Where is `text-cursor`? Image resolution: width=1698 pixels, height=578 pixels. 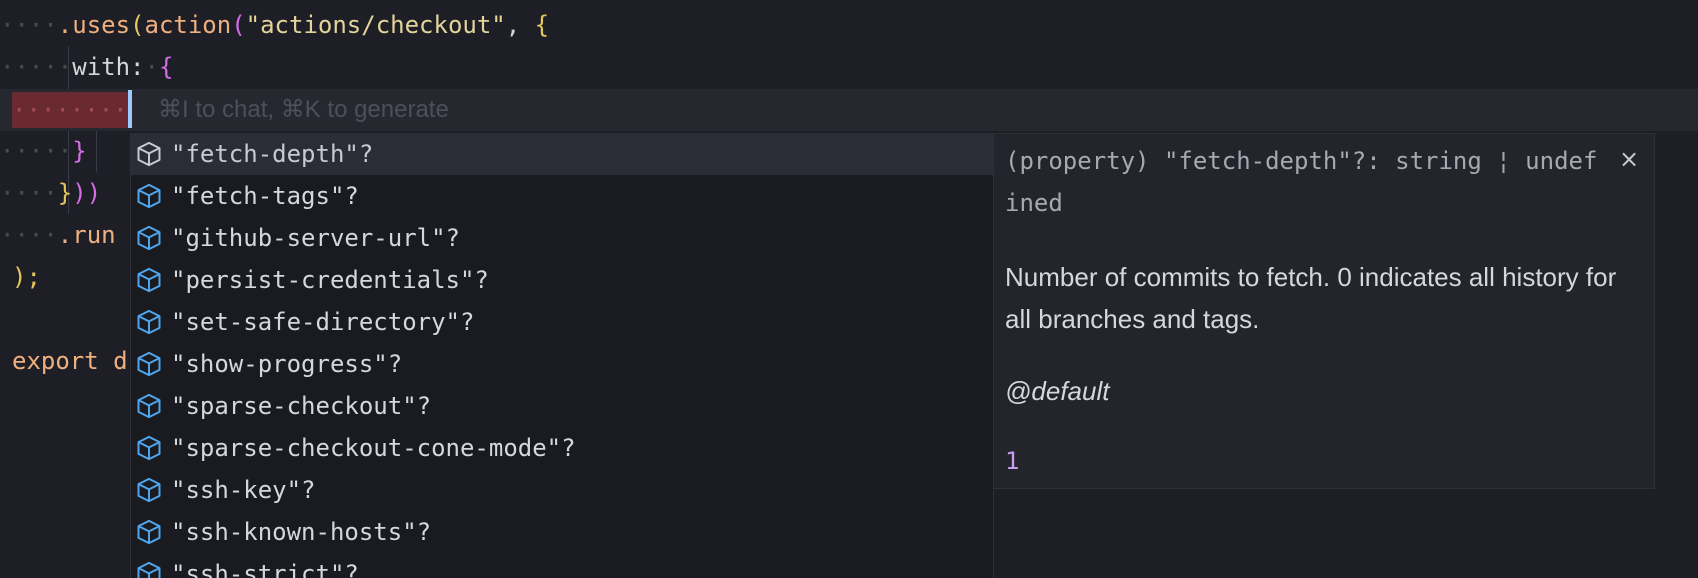
text-cursor is located at coordinates (130, 109).